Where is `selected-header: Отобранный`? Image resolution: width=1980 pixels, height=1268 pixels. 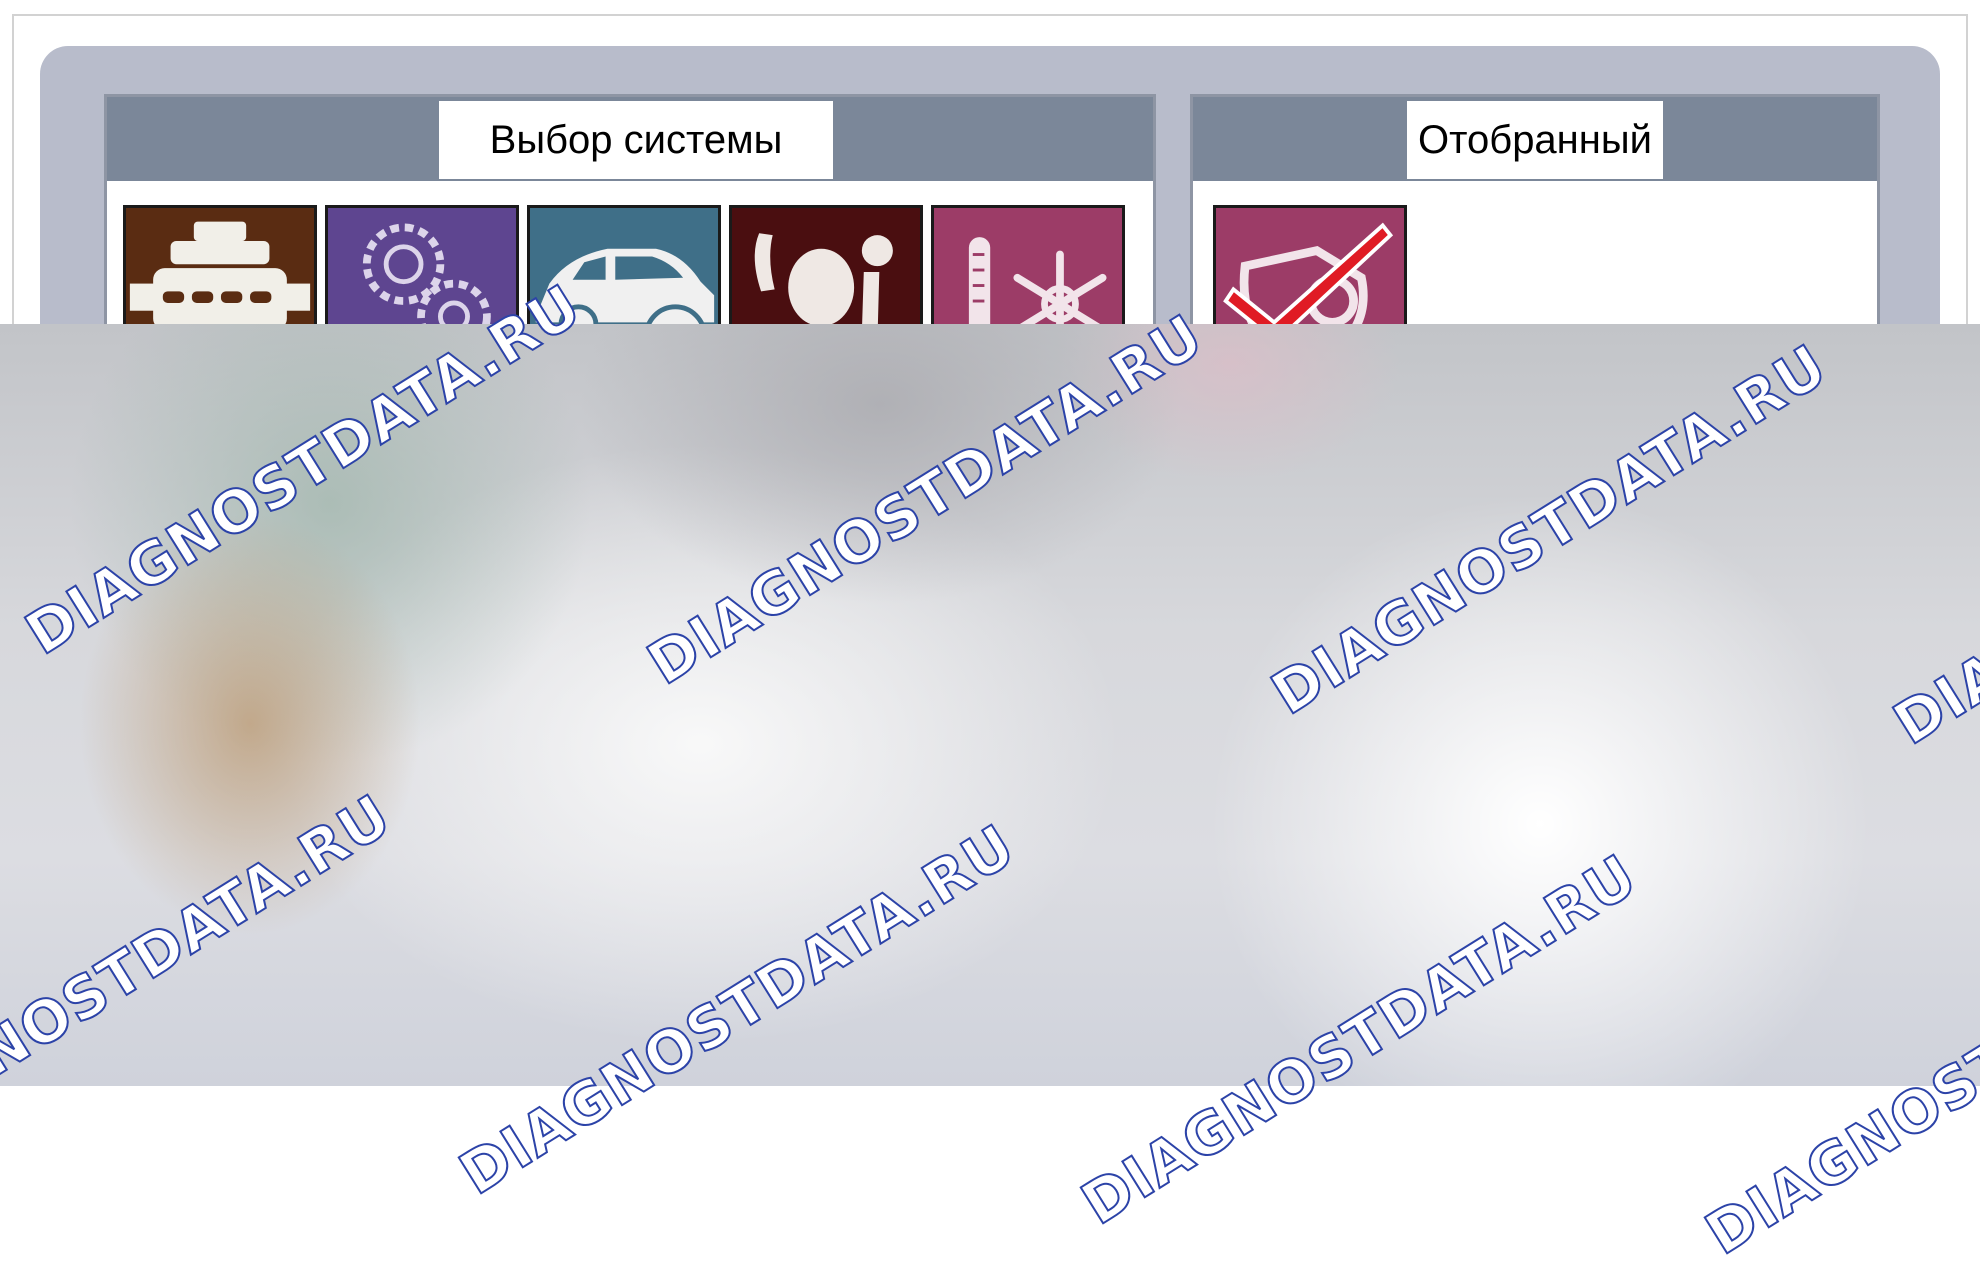
selected-header: Отобранный is located at coordinates (1535, 139).